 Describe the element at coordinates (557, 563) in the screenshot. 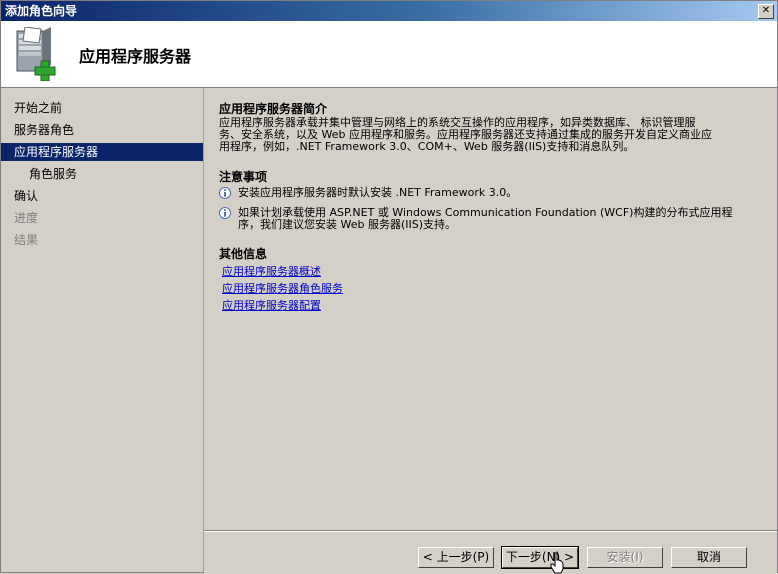

I see `mouse-pointer-icon` at that location.